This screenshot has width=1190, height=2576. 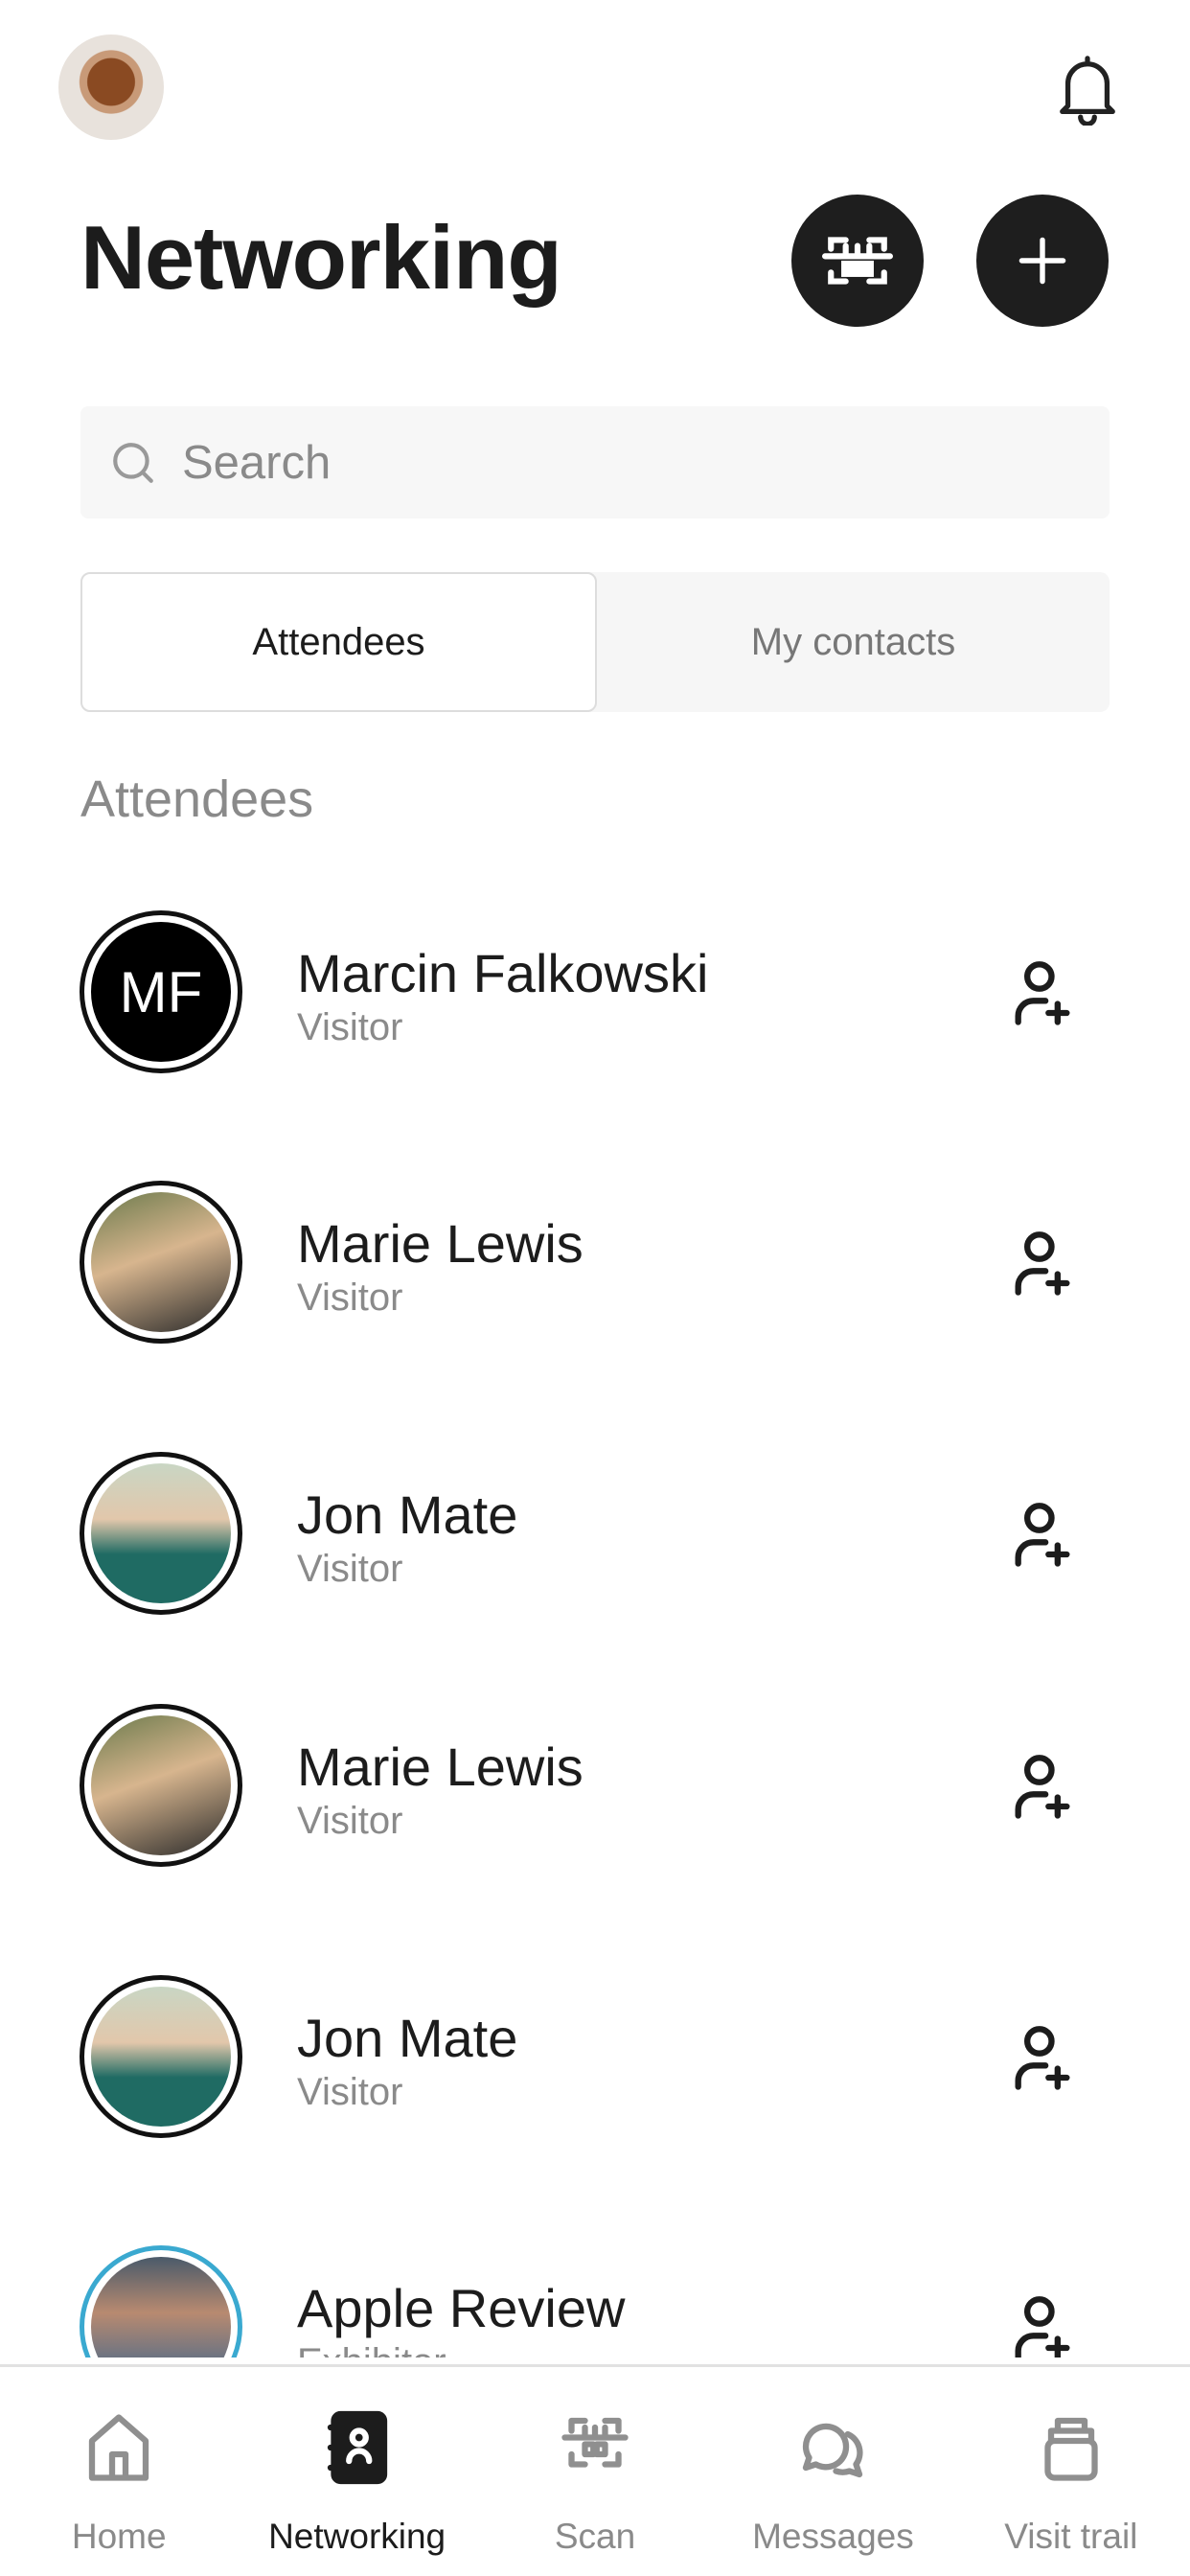 I want to click on attendee-role: Exhibitor, so click(x=372, y=2349).